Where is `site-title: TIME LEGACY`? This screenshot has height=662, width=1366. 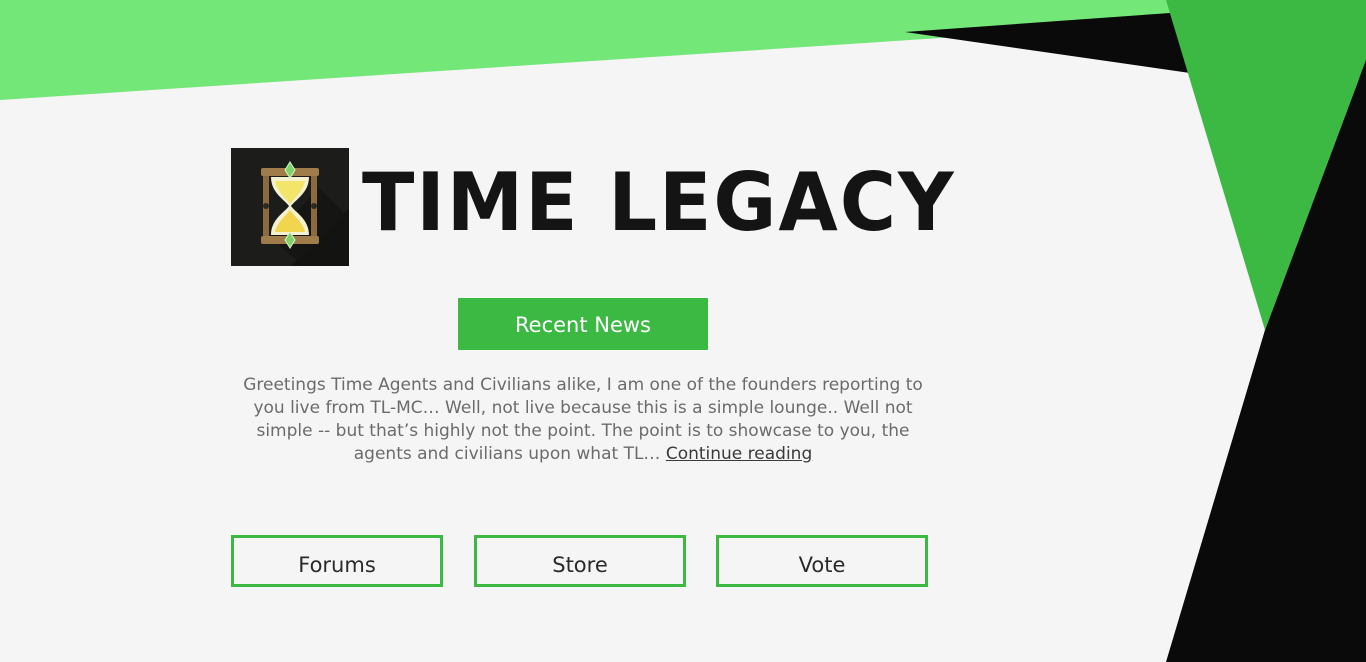 site-title: TIME LEGACY is located at coordinates (659, 203).